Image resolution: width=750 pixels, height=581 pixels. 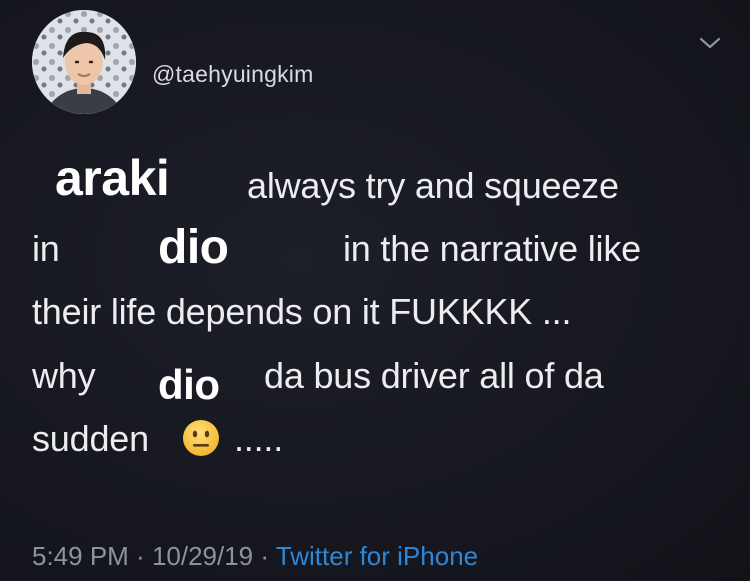 I want to click on tweet-text-line-5-start: sudden, so click(x=90, y=438).